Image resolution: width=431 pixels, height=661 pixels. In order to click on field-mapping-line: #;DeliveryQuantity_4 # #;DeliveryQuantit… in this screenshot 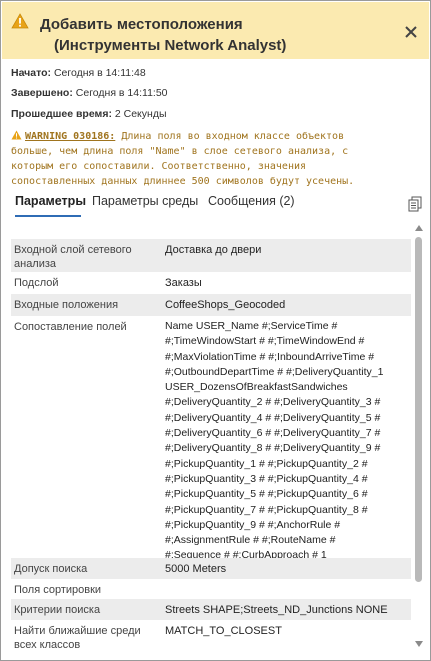, I will do `click(273, 417)`.